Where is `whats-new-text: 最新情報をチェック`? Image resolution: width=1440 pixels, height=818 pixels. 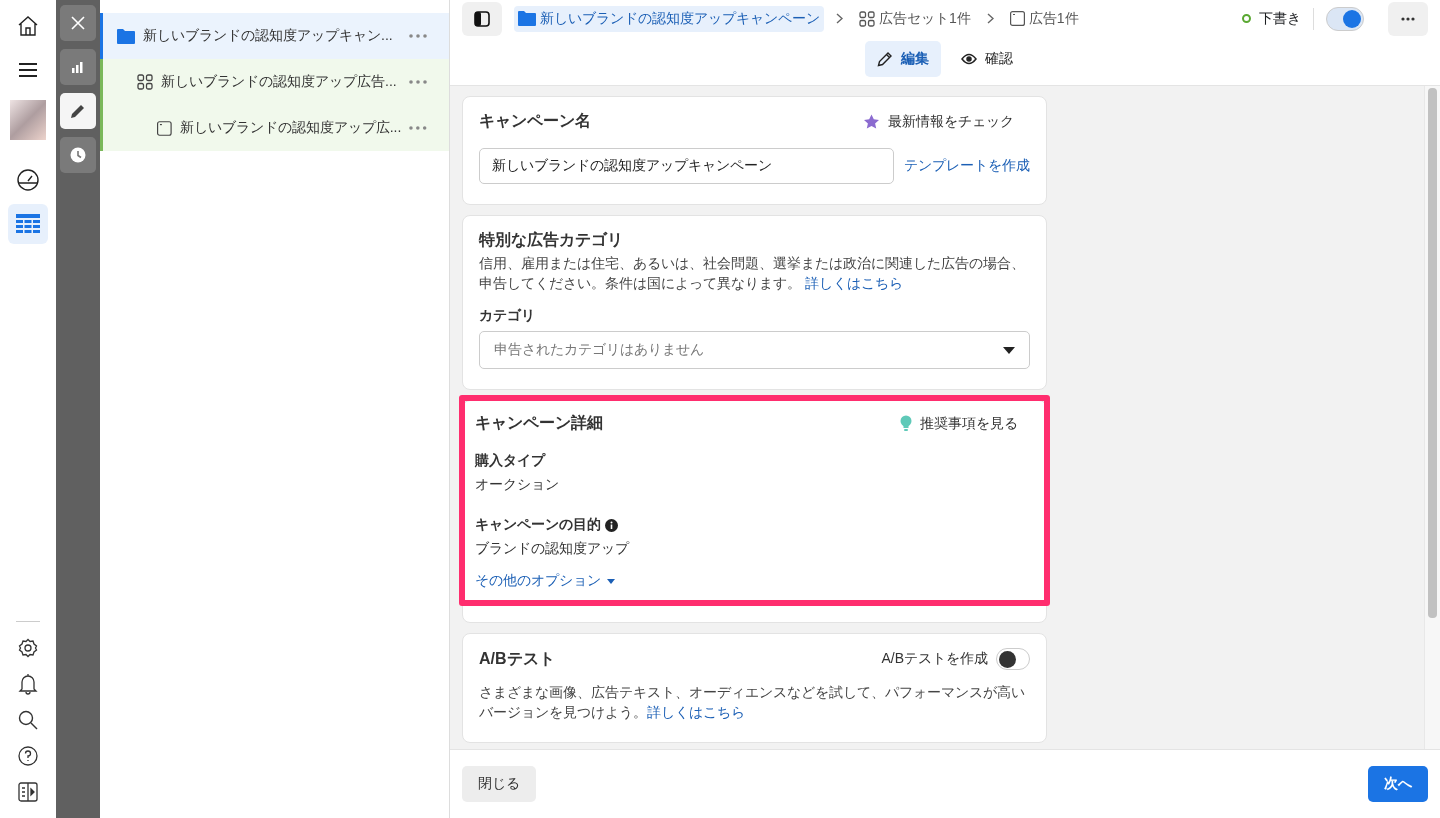
whats-new-text: 最新情報をチェック is located at coordinates (951, 121).